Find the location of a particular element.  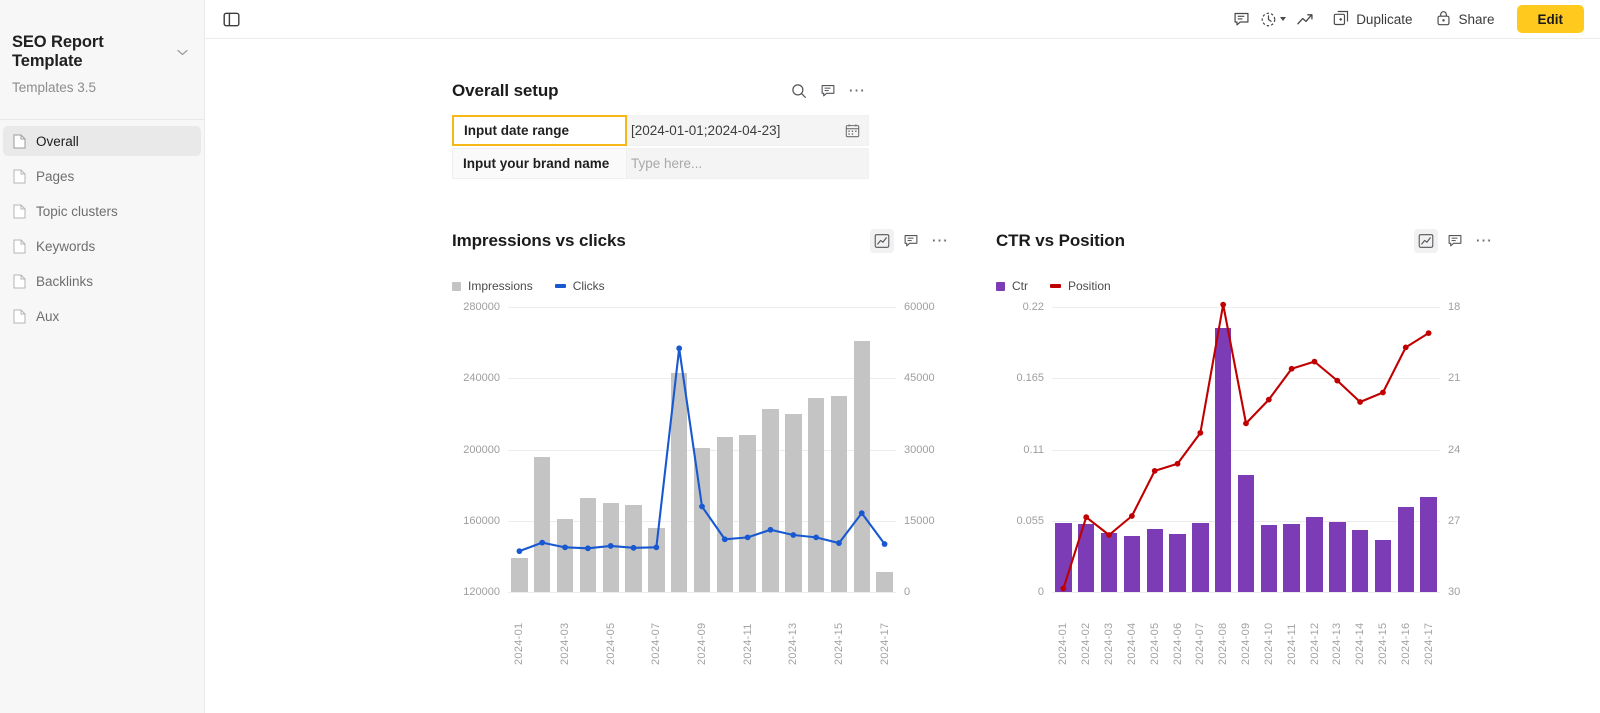

duplicate-button: Duplicate is located at coordinates (1372, 19).